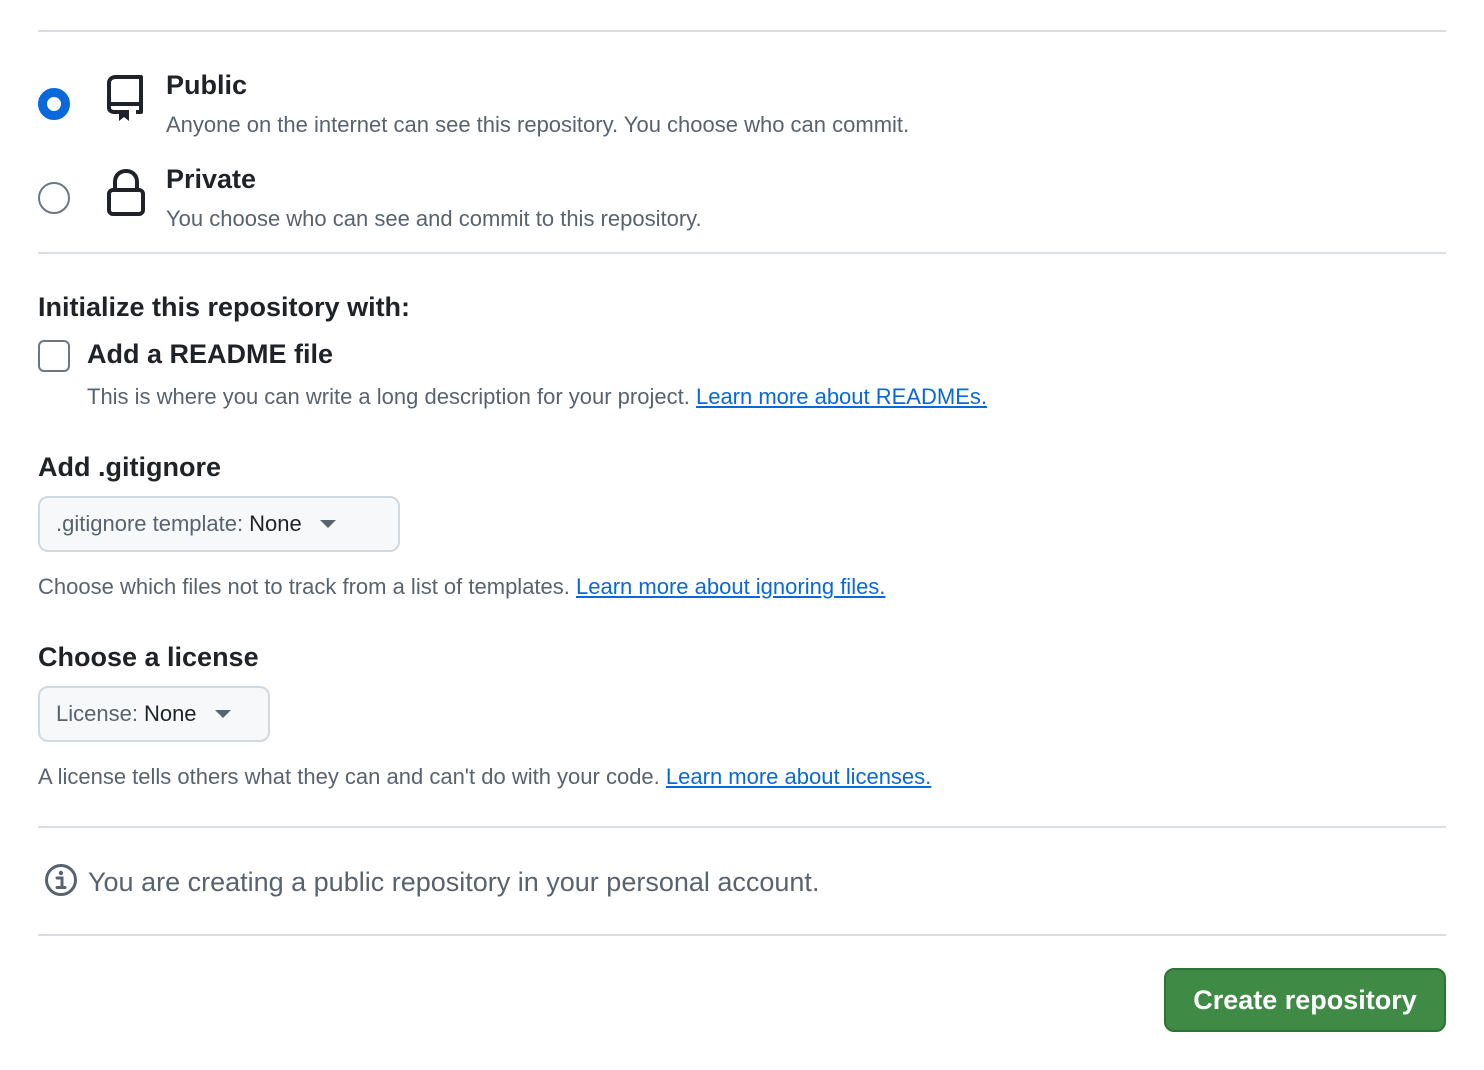  What do you see at coordinates (54, 198) in the screenshot?
I see `private-radio` at bounding box center [54, 198].